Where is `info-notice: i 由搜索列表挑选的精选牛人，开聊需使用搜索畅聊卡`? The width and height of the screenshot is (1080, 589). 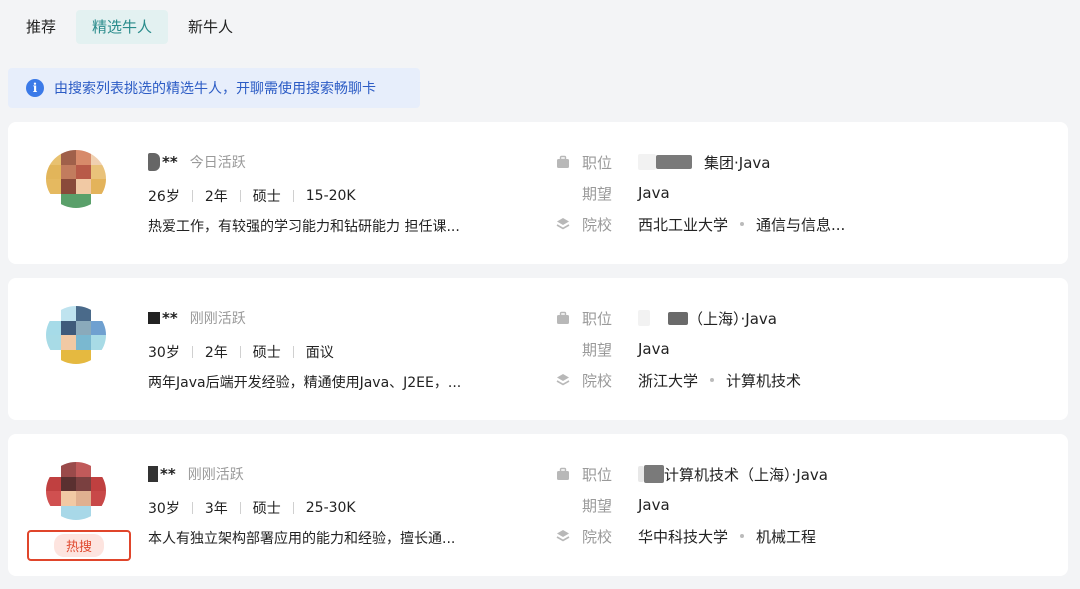
info-notice: i 由搜索列表挑选的精选牛人，开聊需使用搜索畅聊卡 is located at coordinates (214, 88).